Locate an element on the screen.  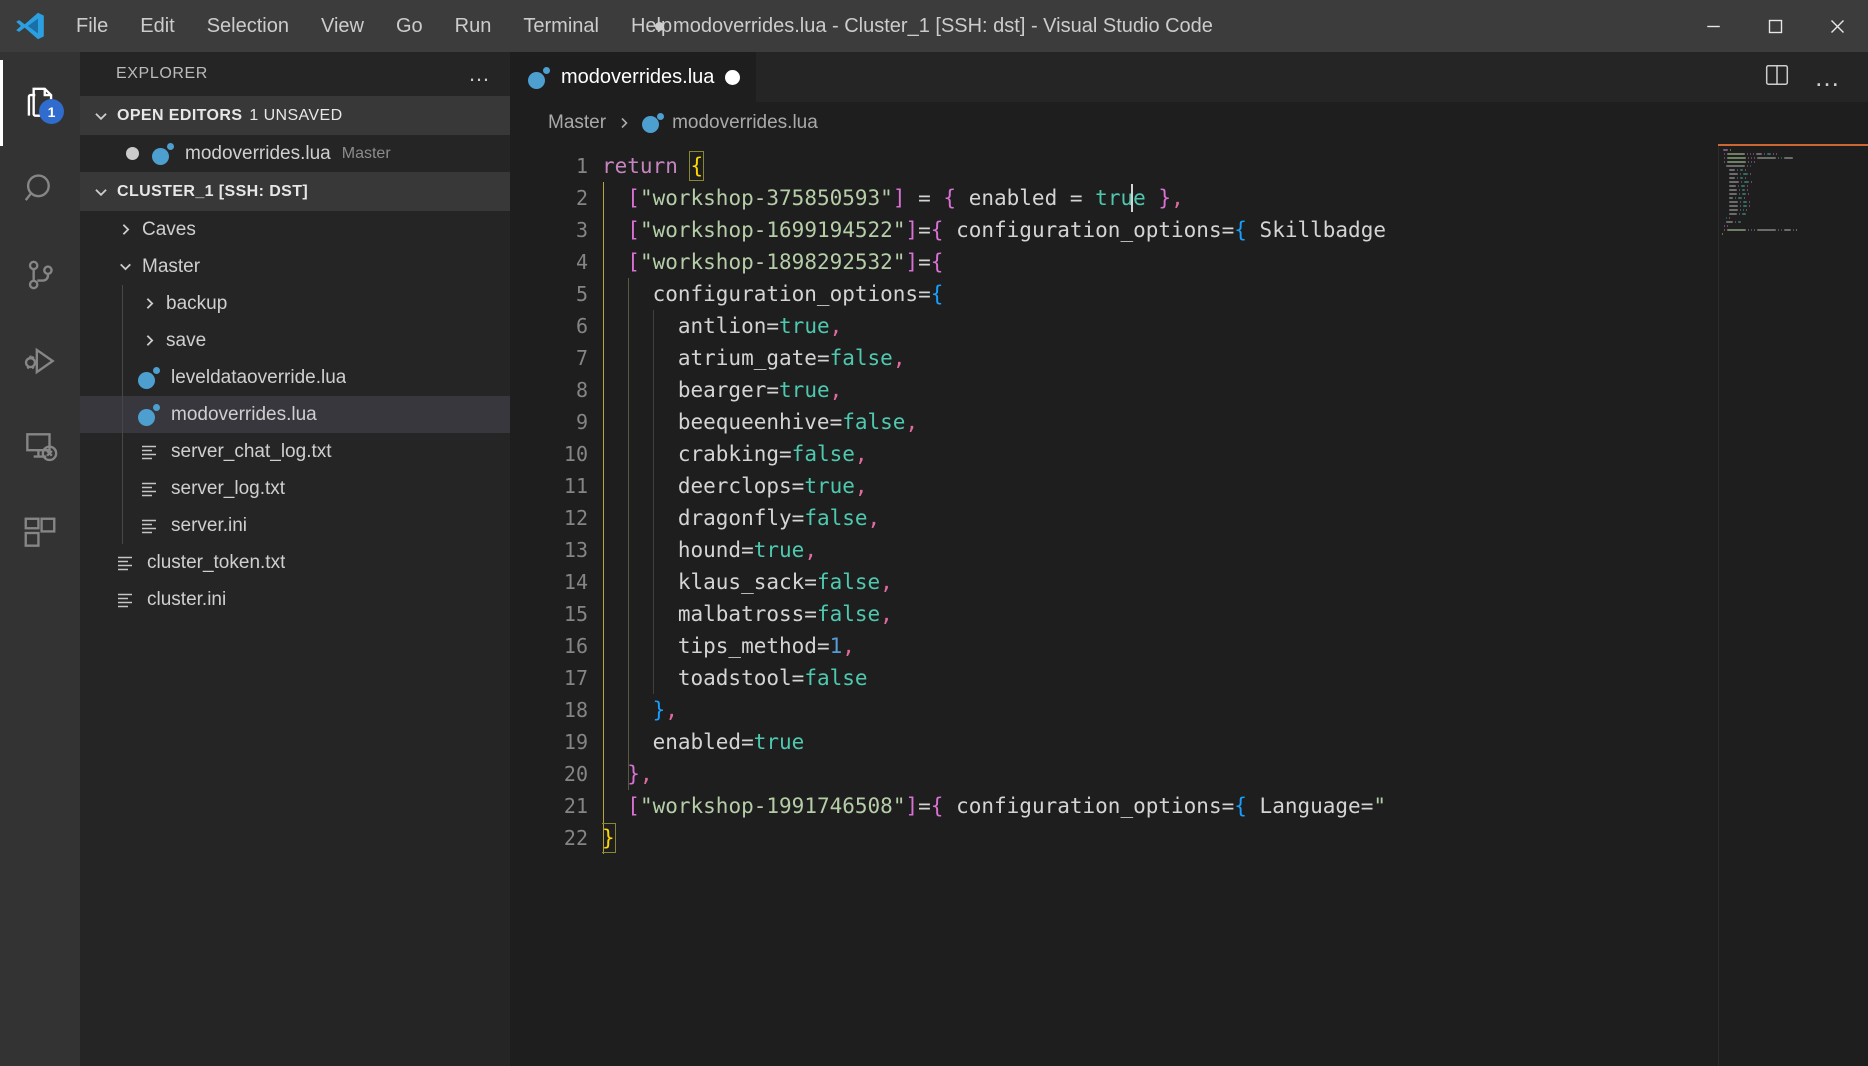
menu-help: Help is located at coordinates (651, 26).